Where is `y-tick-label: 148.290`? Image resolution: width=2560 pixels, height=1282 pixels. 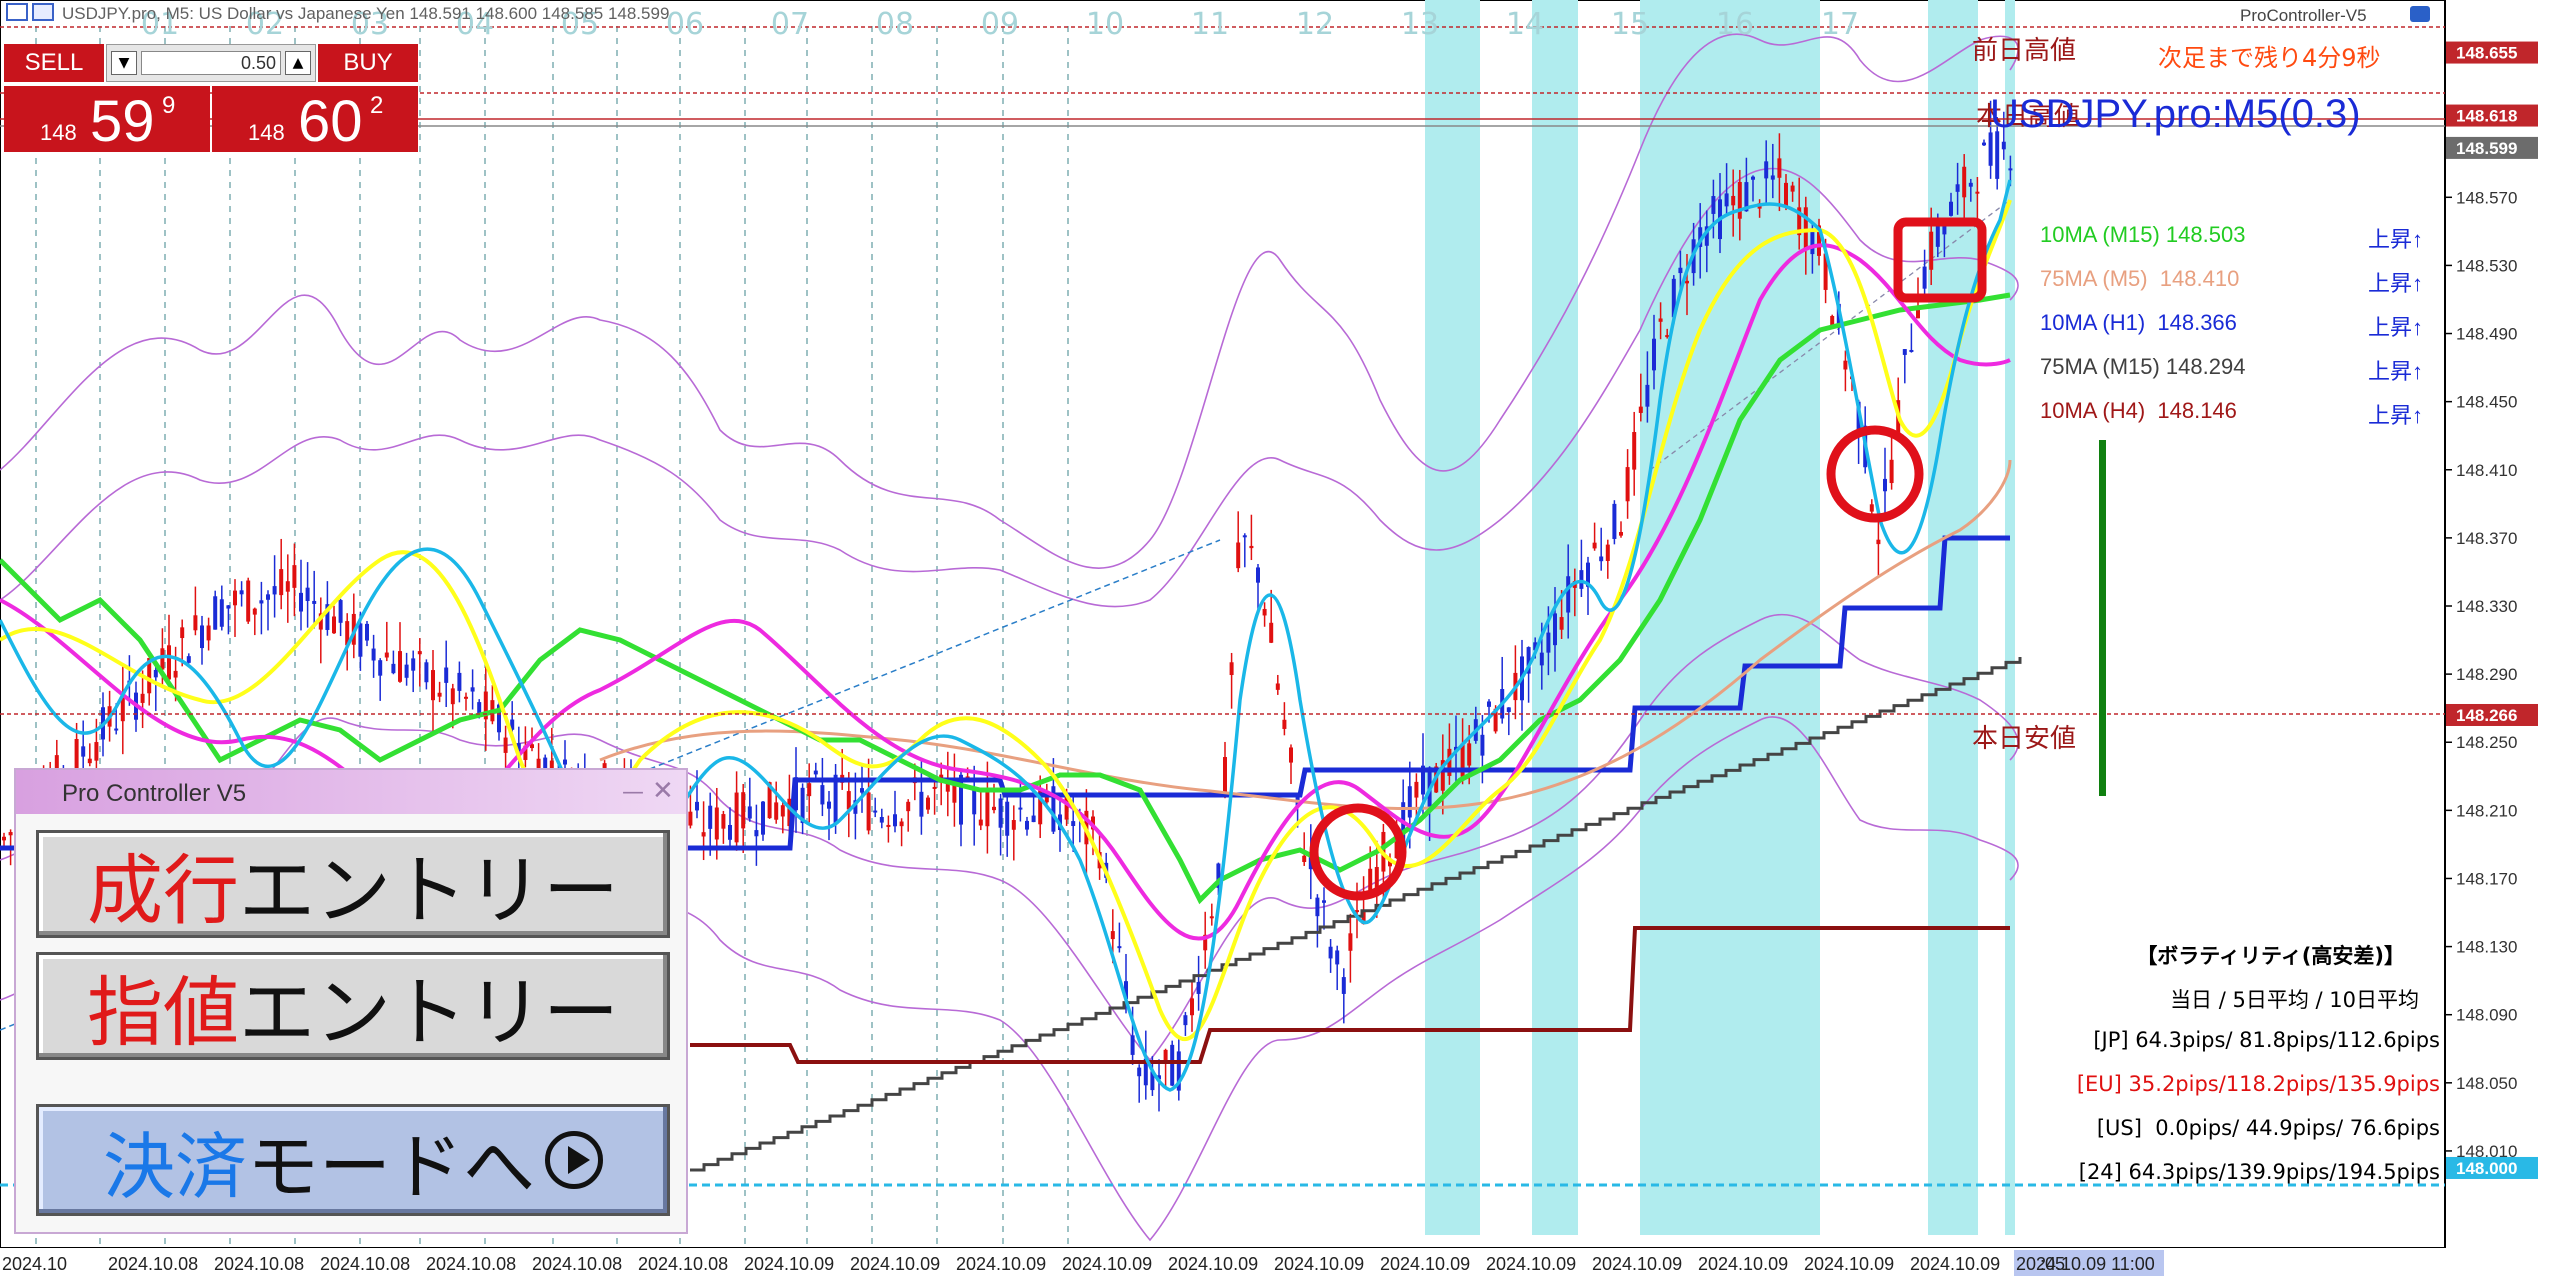
y-tick-label: 148.290 is located at coordinates (2486, 674).